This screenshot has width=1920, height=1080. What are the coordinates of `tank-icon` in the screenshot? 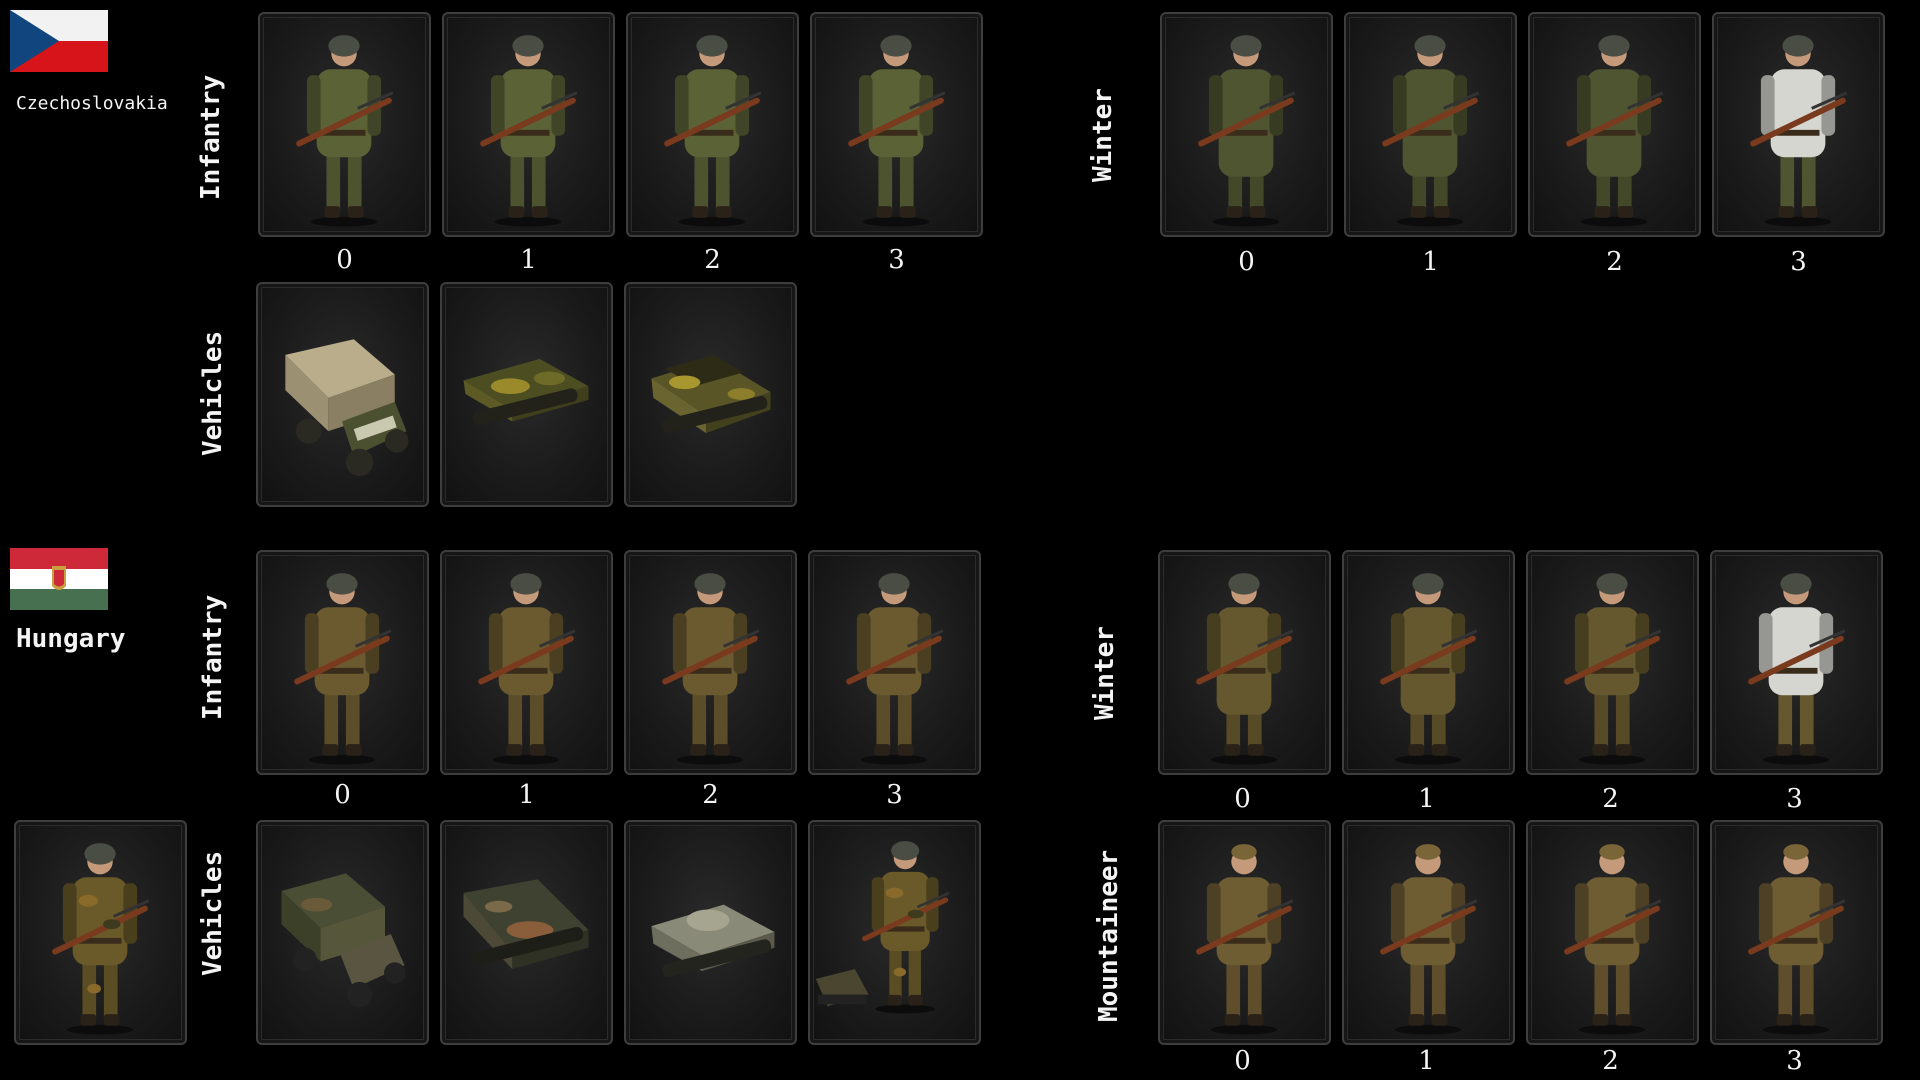 It's located at (713, 941).